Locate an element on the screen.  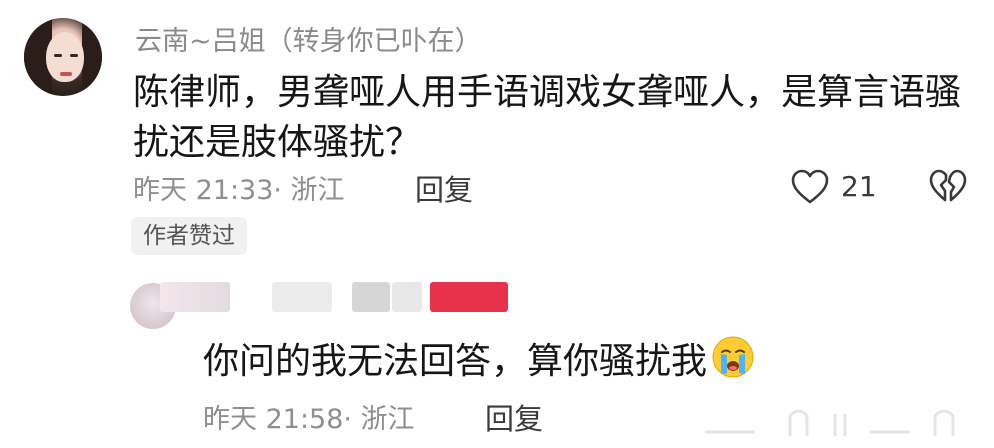
commenter-username: 云南~吕姐（转身你已卟在） is located at coordinates (308, 38).